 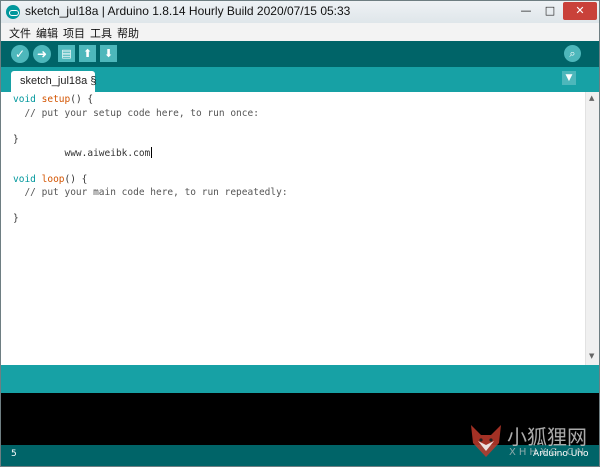 I want to click on typed-text: www.aiweibk.com, so click(x=82, y=153).